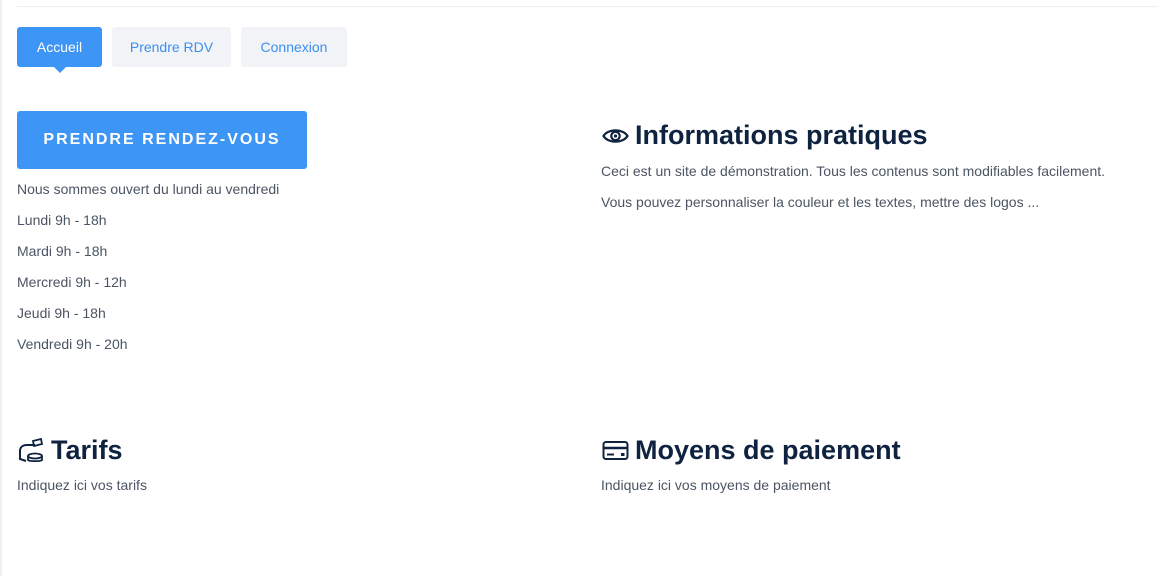  Describe the element at coordinates (162, 140) in the screenshot. I see `book-appointment-button: PRENDRE RENDEZ-VOUS` at that location.